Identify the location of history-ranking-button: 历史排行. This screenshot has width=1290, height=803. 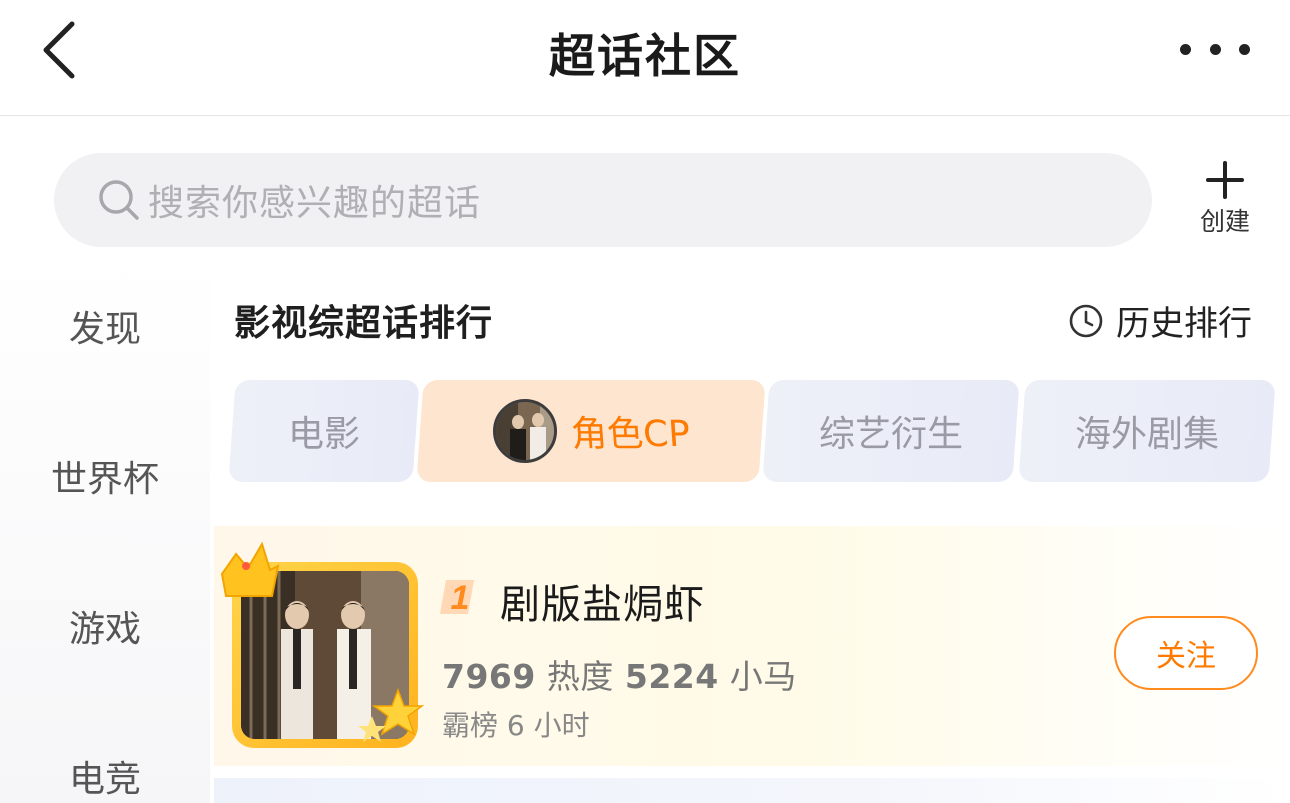
(1160, 320).